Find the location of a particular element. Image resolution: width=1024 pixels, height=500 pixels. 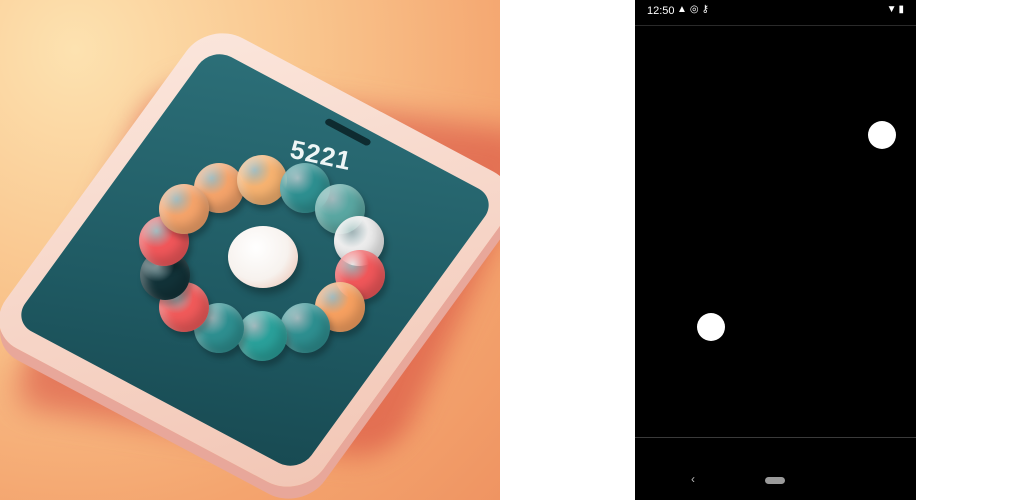

back-button: ‹ is located at coordinates (693, 479).